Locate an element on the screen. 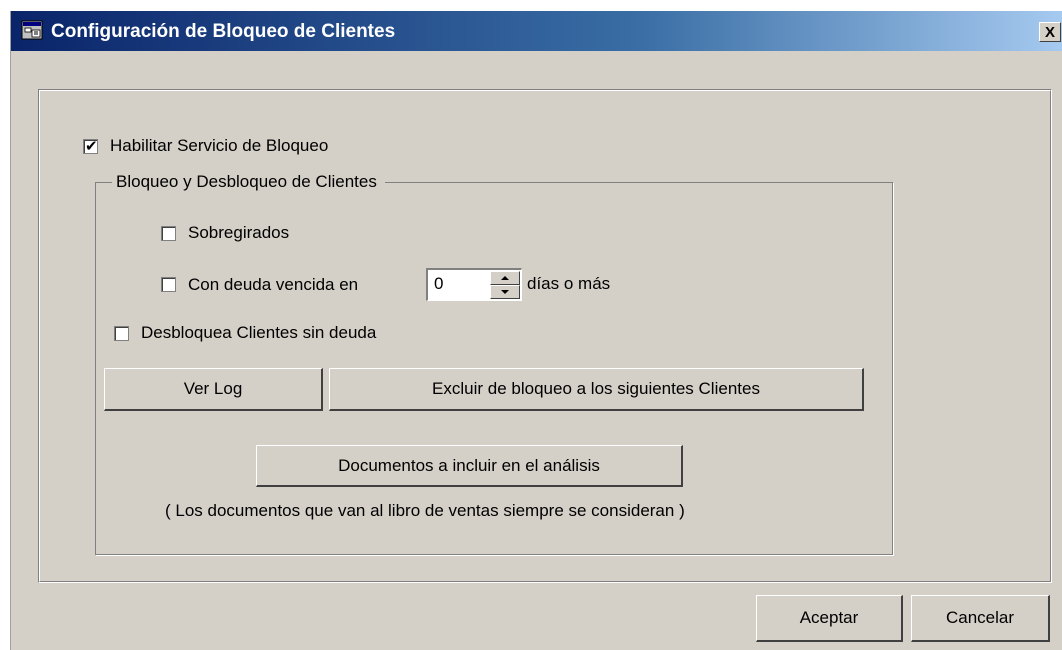  overdue-days-value: 0 is located at coordinates (438, 284).